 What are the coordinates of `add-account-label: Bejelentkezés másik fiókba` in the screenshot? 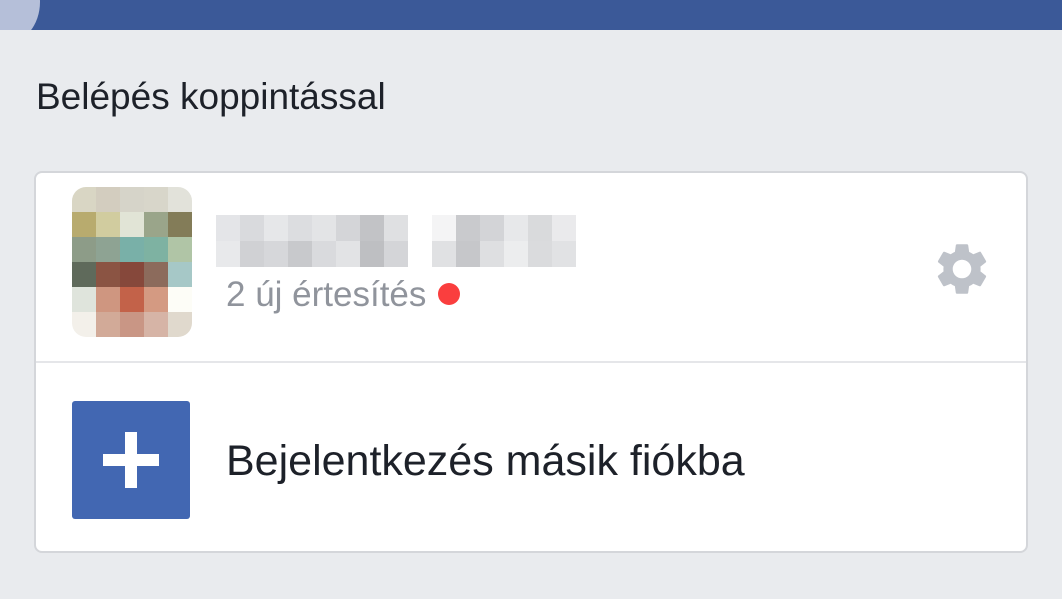 It's located at (485, 461).